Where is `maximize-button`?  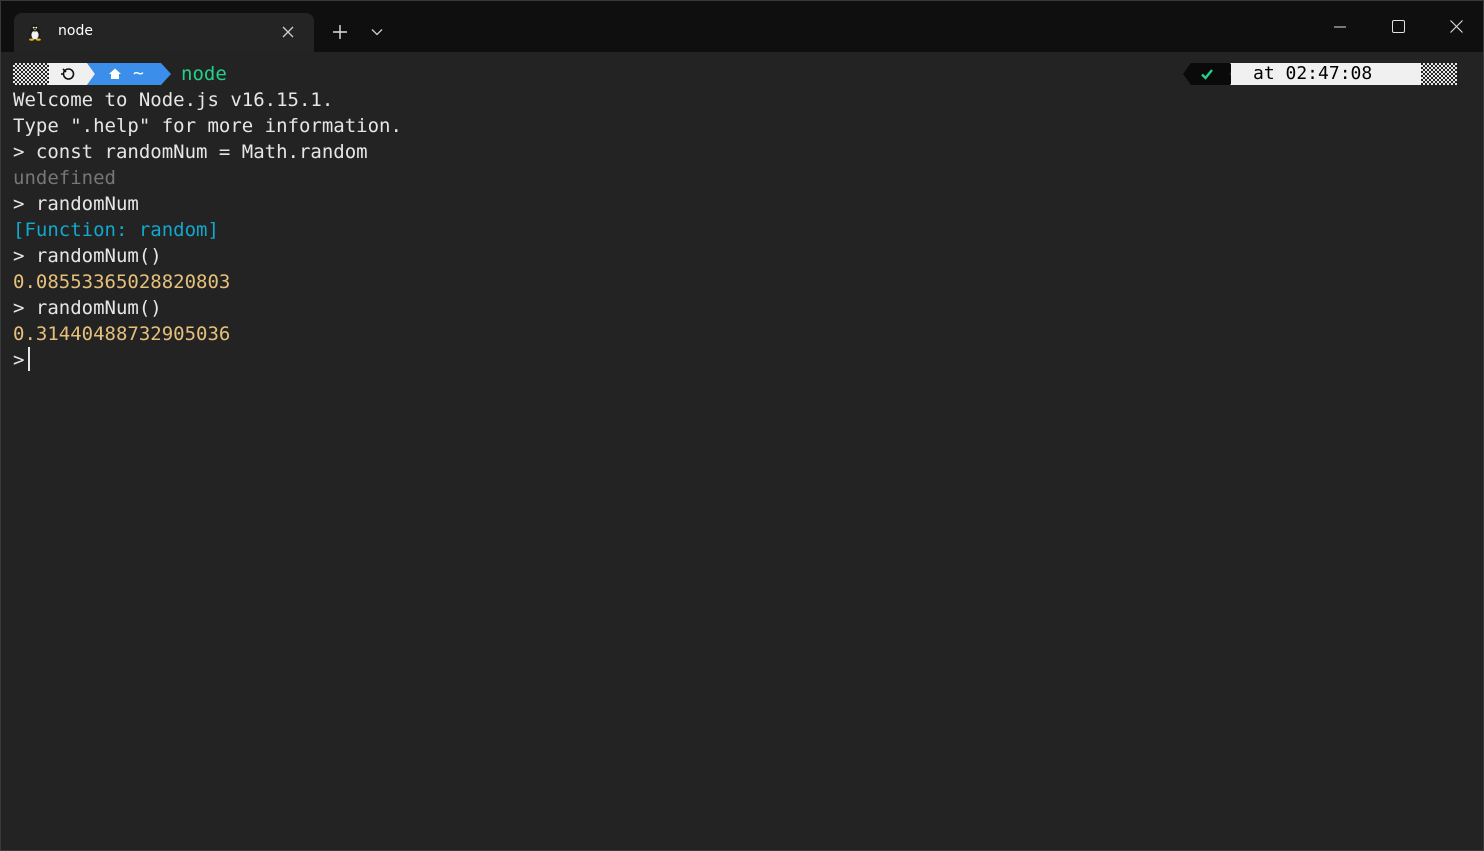
maximize-button is located at coordinates (1398, 26).